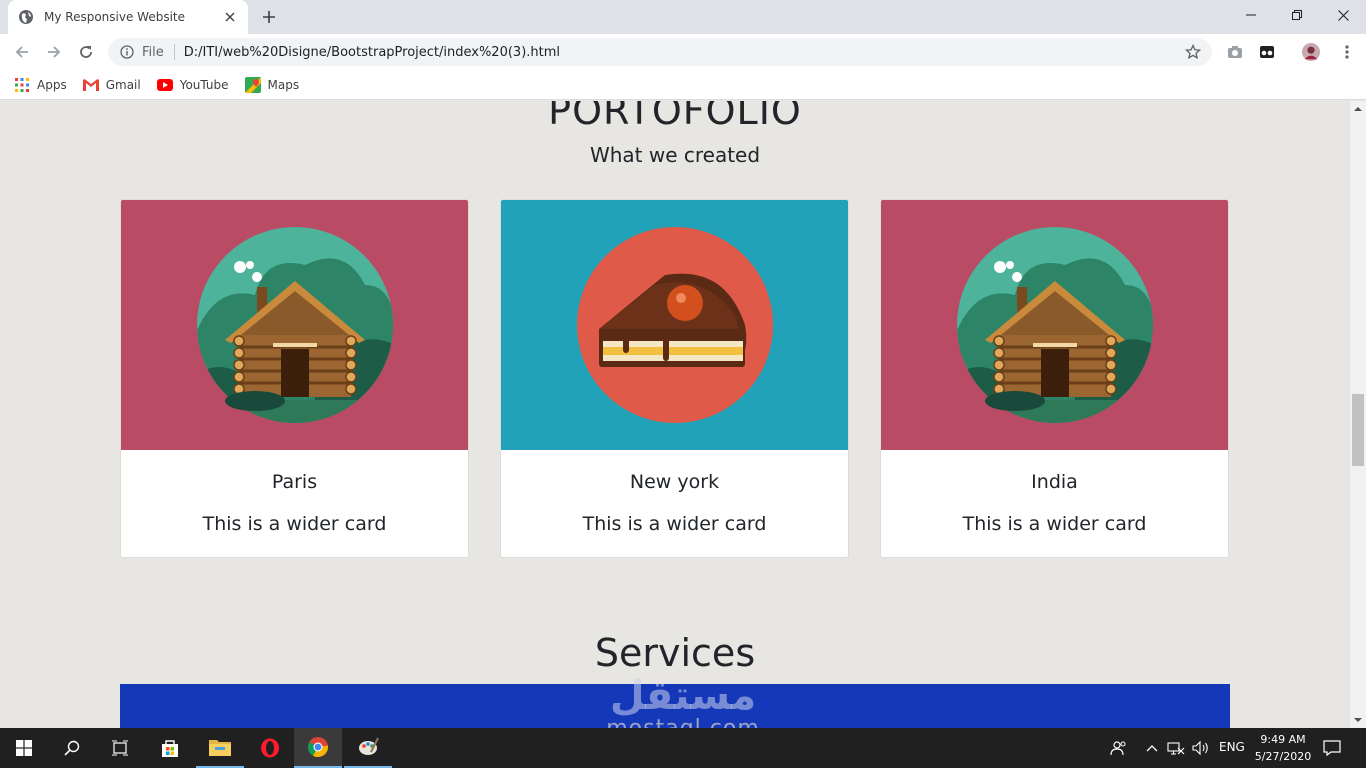 The width and height of the screenshot is (1366, 768). Describe the element at coordinates (1267, 52) in the screenshot. I see `glasses-extension-icon` at that location.